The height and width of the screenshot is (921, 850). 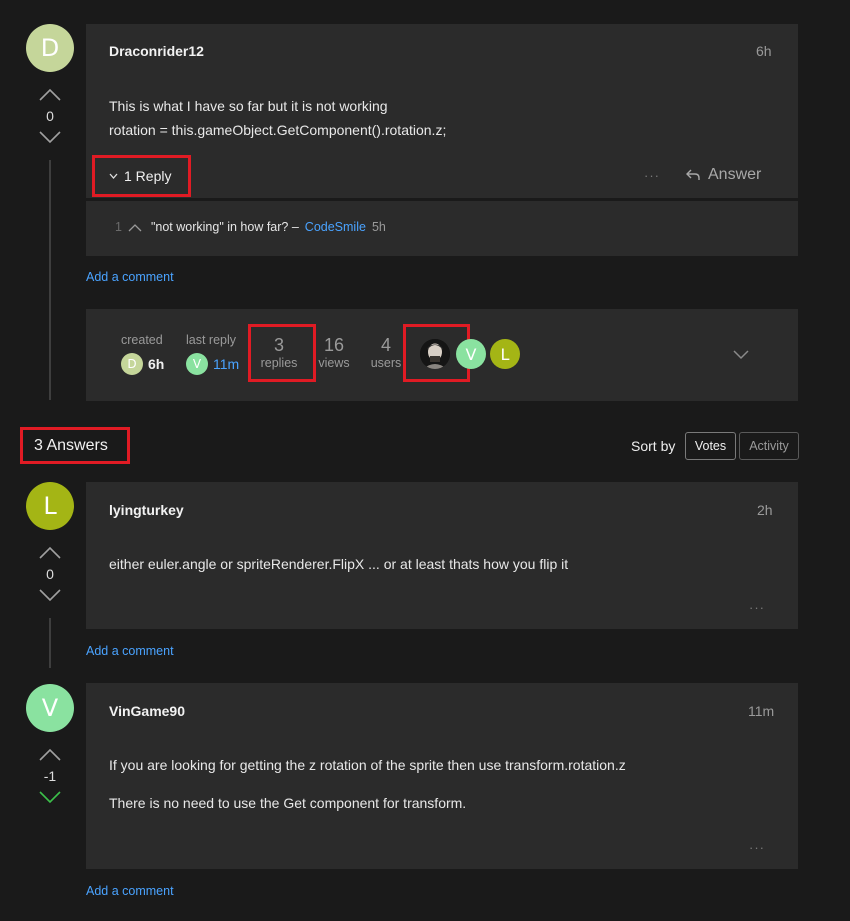 I want to click on stat-created-label: created, so click(x=142, y=340).